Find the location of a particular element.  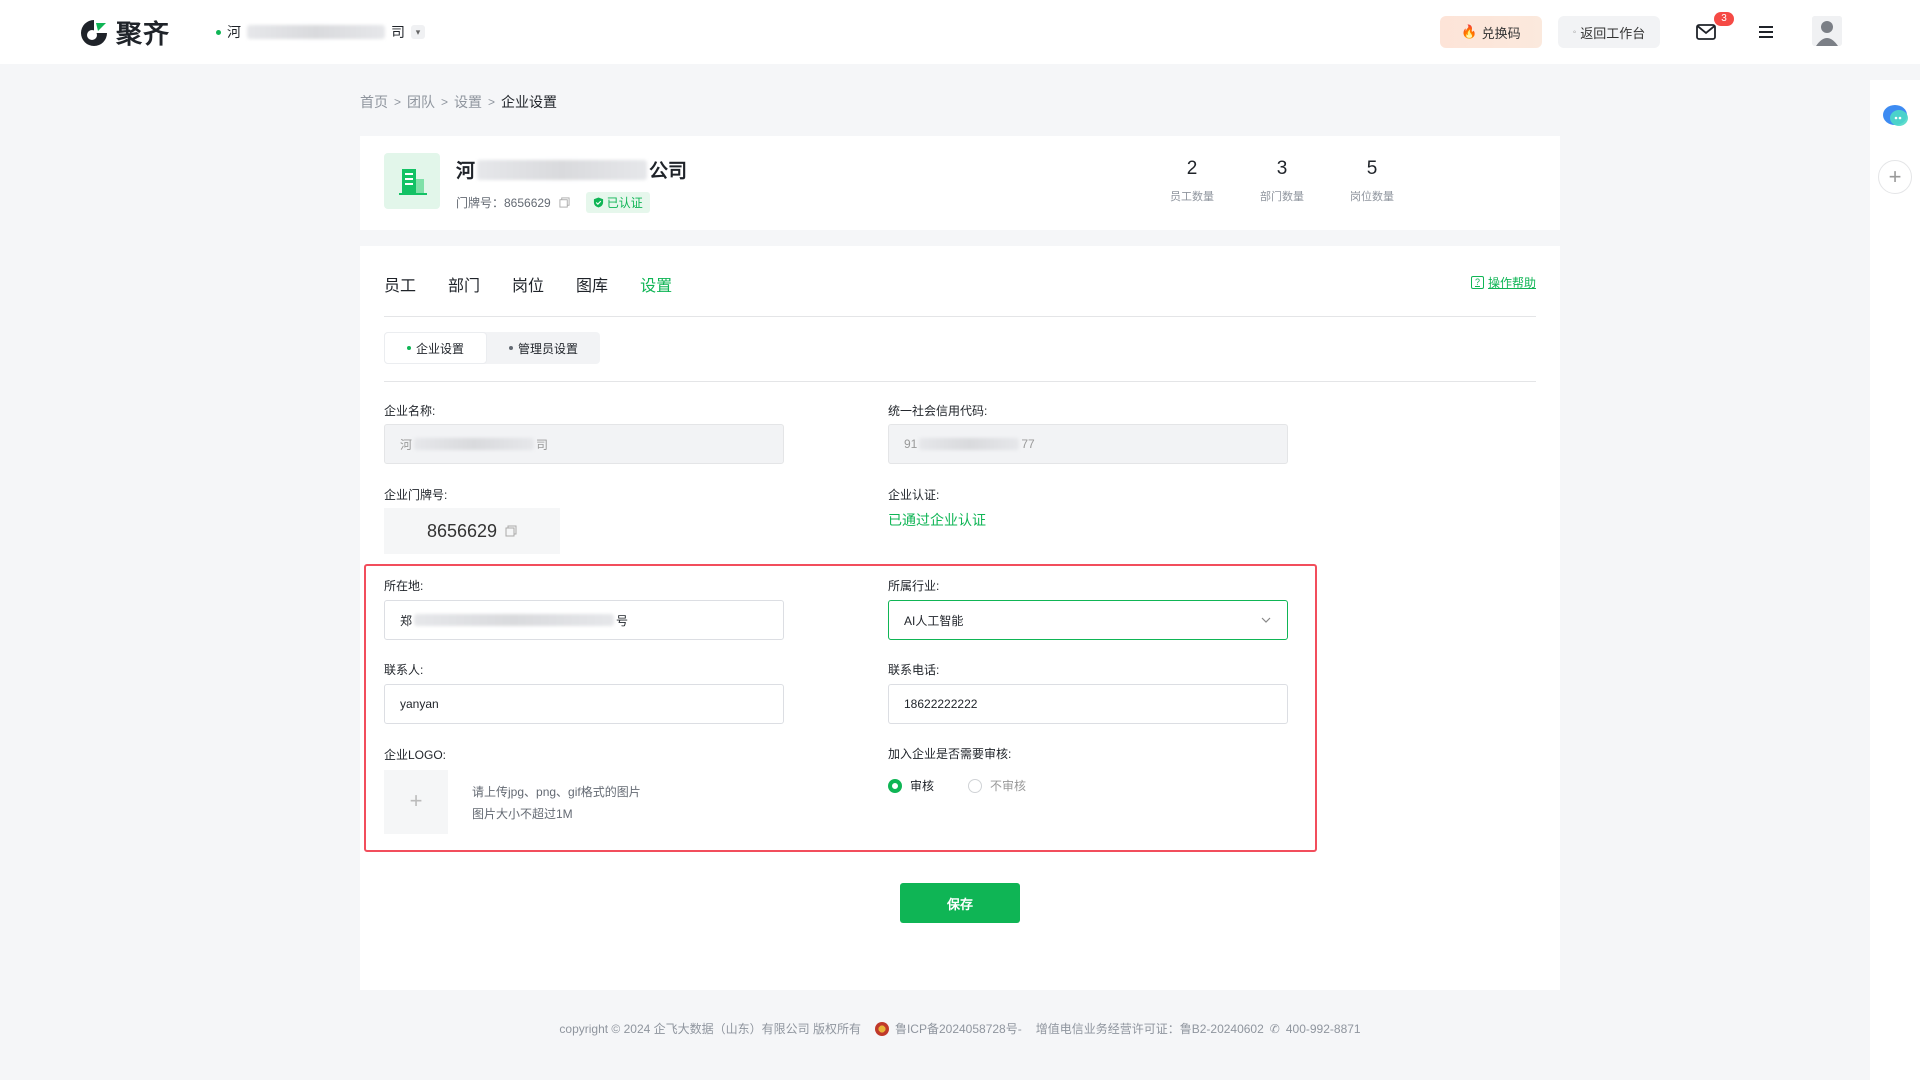

company-name-suffix: 公司 is located at coordinates (668, 171).